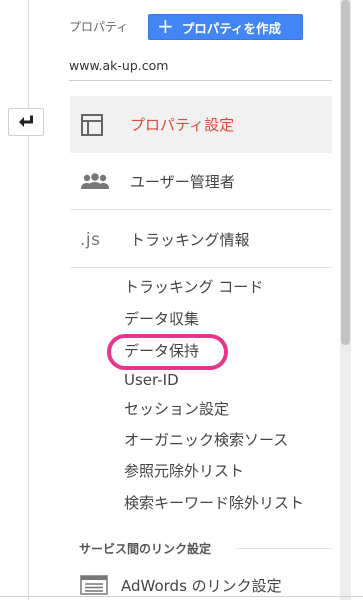 Image resolution: width=363 pixels, height=600 pixels. What do you see at coordinates (184, 470) in the screenshot?
I see `sub-item-referral-exclusion-list: 参照元除外リスト` at bounding box center [184, 470].